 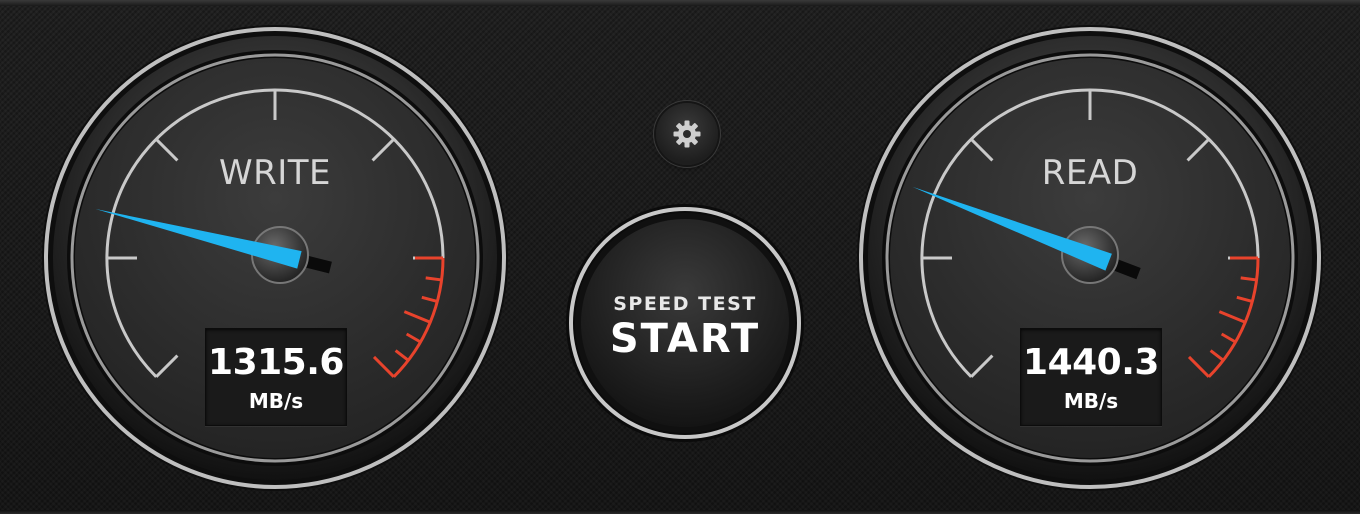 I want to click on read-readout: 1440.3 MB/s, so click(x=1091, y=377).